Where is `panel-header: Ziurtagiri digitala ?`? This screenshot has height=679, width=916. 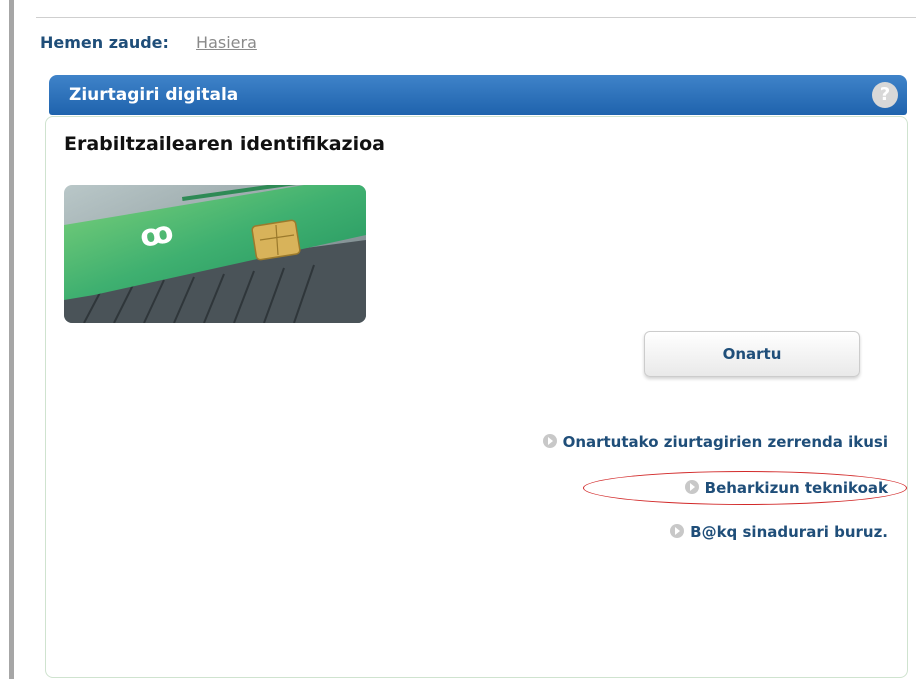 panel-header: Ziurtagiri digitala ? is located at coordinates (478, 95).